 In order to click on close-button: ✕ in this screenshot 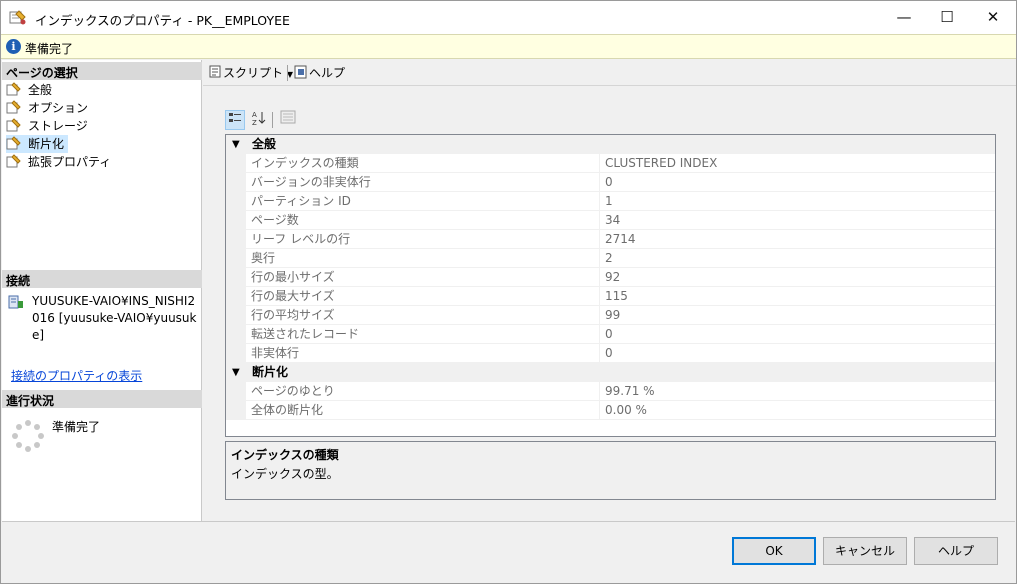, I will do `click(993, 17)`.